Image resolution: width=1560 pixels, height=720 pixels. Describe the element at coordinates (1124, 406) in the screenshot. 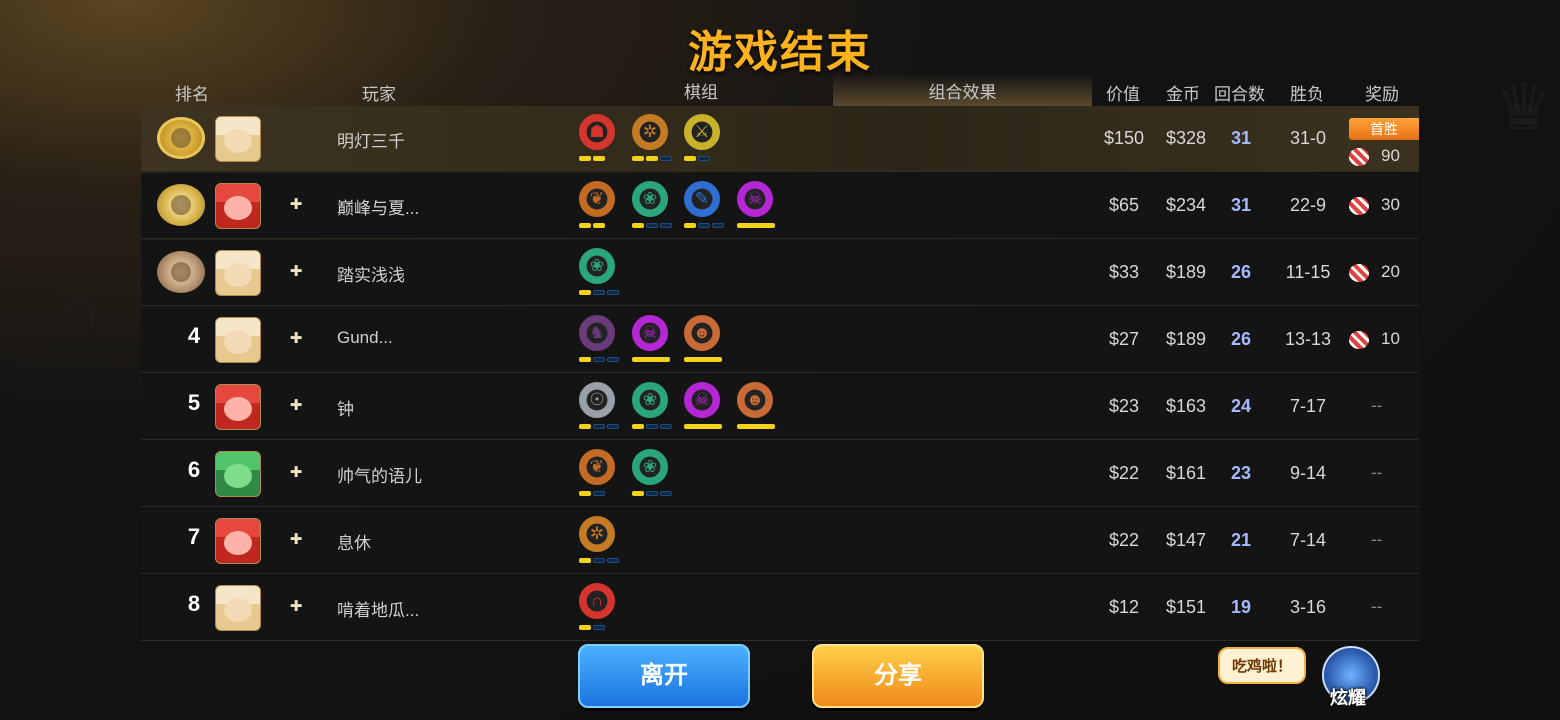

I see `player-value: $23` at that location.